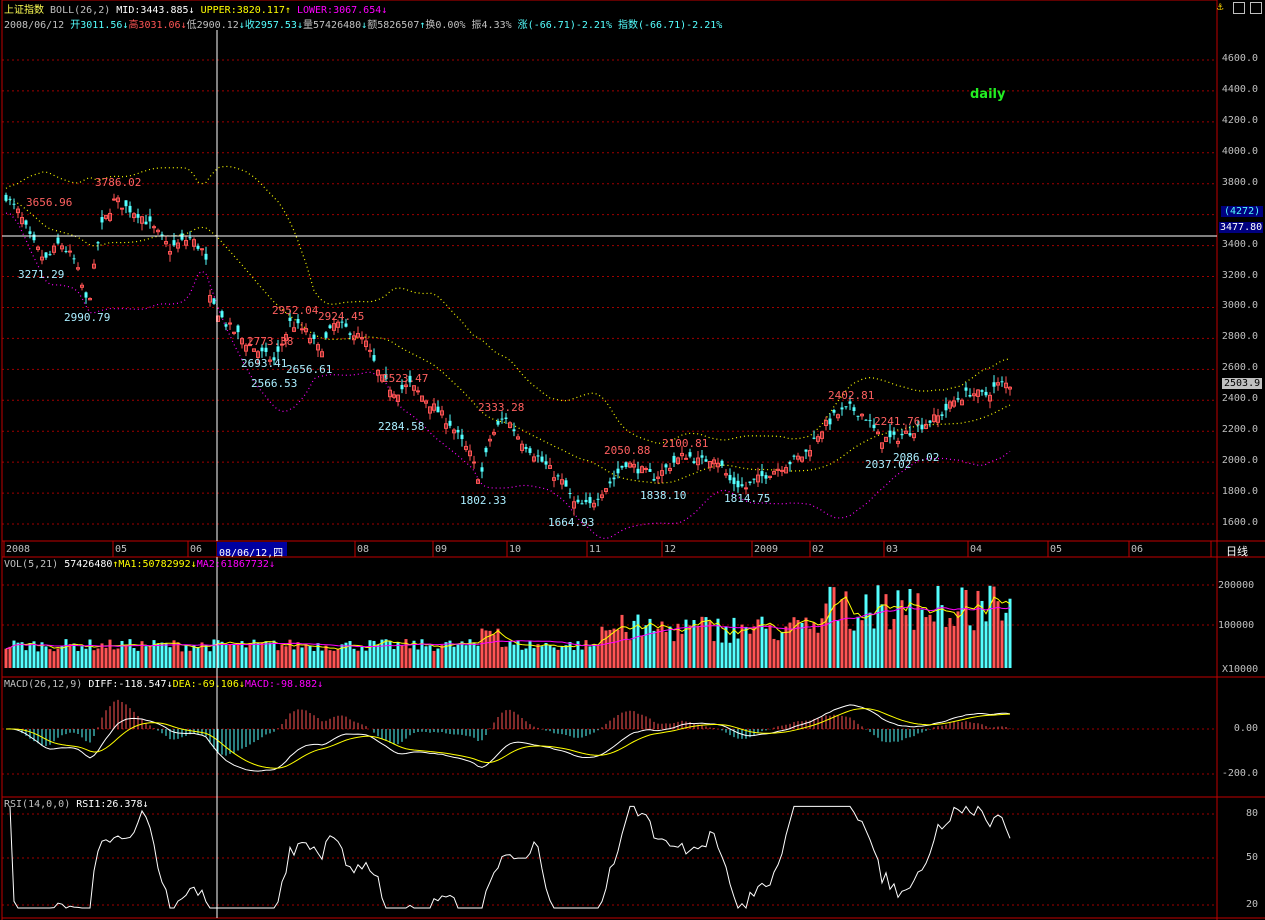 The image size is (1265, 920). Describe the element at coordinates (1056, 549) in the screenshot. I see `date-axis-label: 05` at that location.